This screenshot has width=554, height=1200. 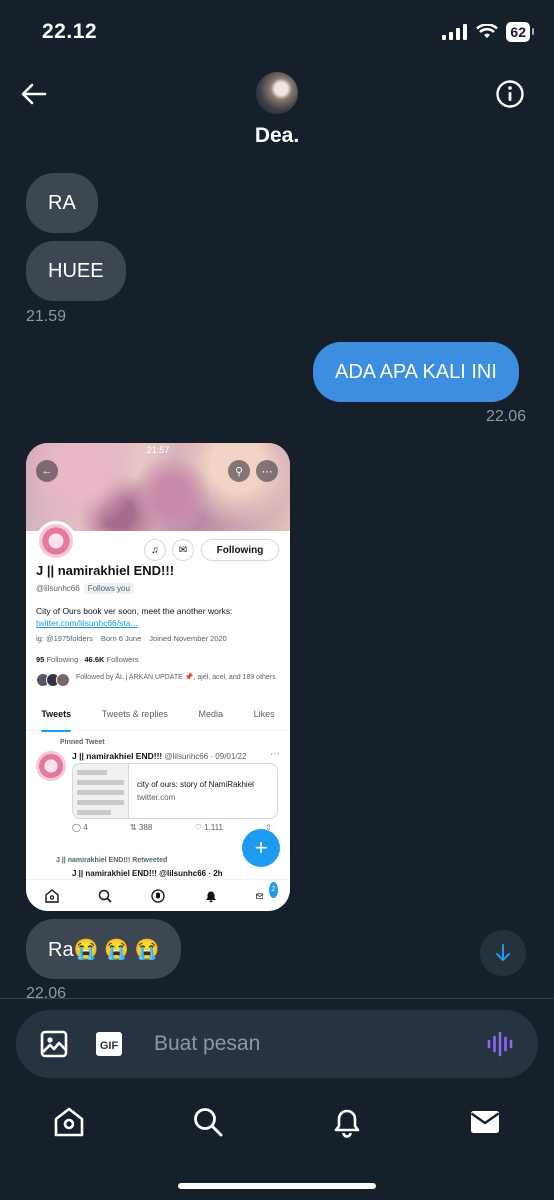 I want to click on tab-media: Media, so click(x=210, y=714).